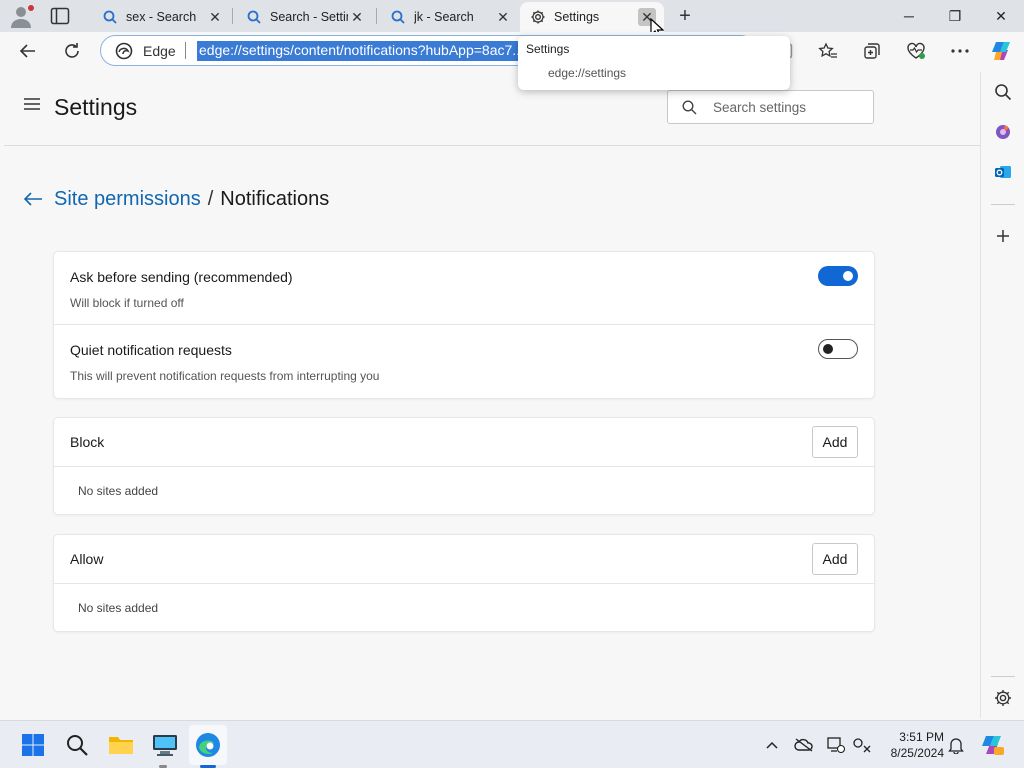  I want to click on refresh-button, so click(72, 51).